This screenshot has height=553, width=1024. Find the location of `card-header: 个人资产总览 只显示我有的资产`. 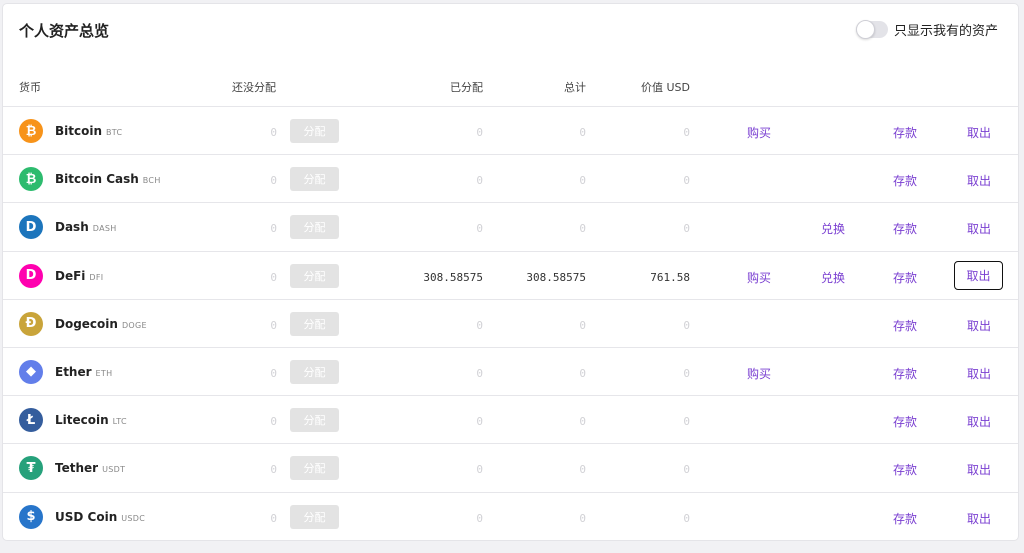

card-header: 个人资产总览 只显示我有的资产 is located at coordinates (510, 29).